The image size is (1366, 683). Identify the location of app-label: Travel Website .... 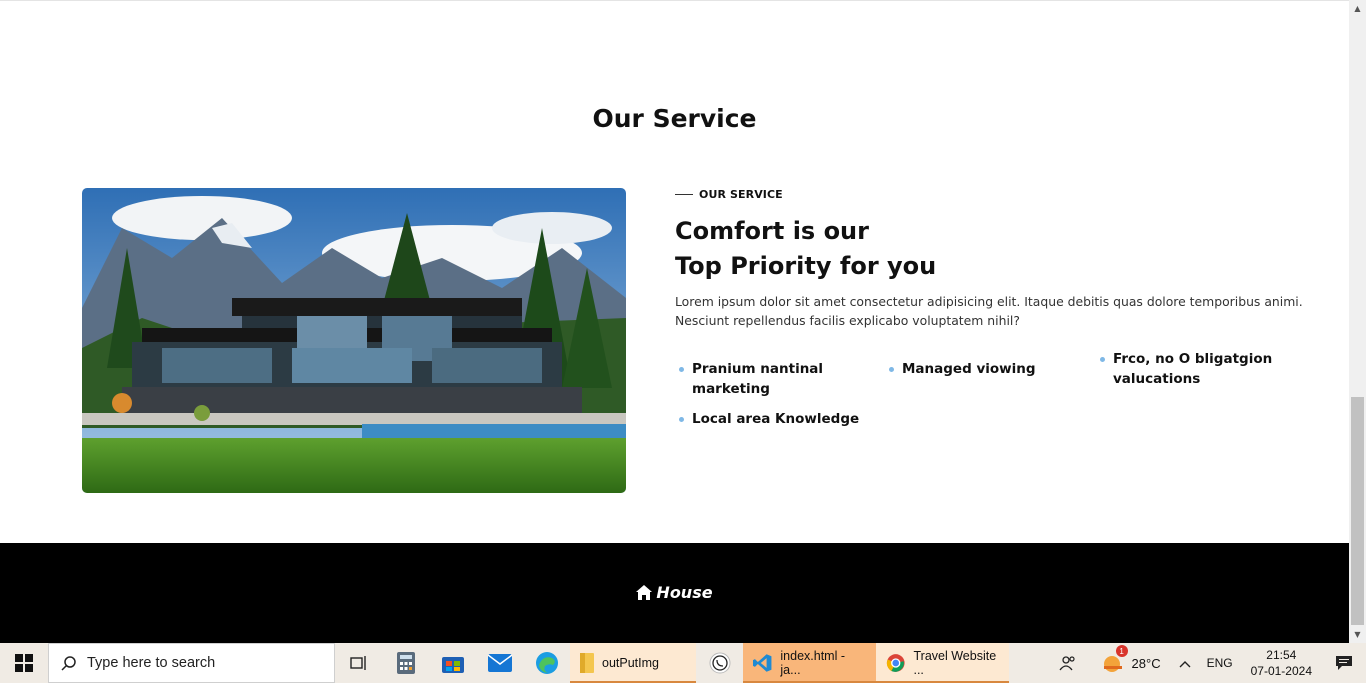
(955, 663).